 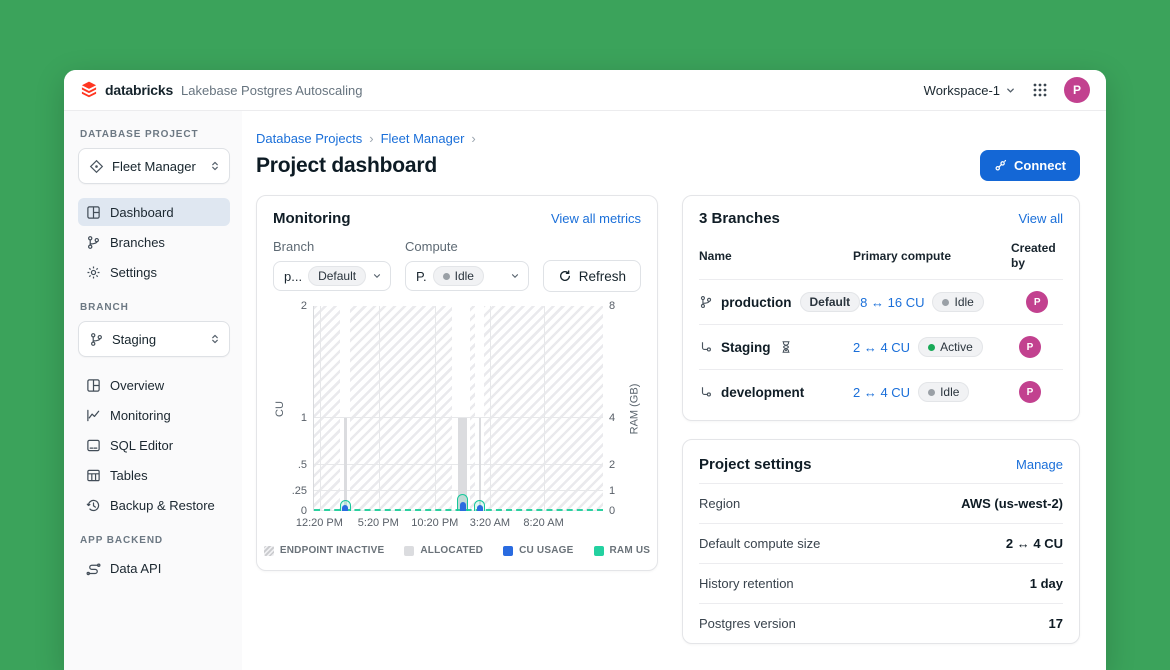 What do you see at coordinates (467, 276) in the screenshot?
I see `compute-filter-select: P. Idle` at bounding box center [467, 276].